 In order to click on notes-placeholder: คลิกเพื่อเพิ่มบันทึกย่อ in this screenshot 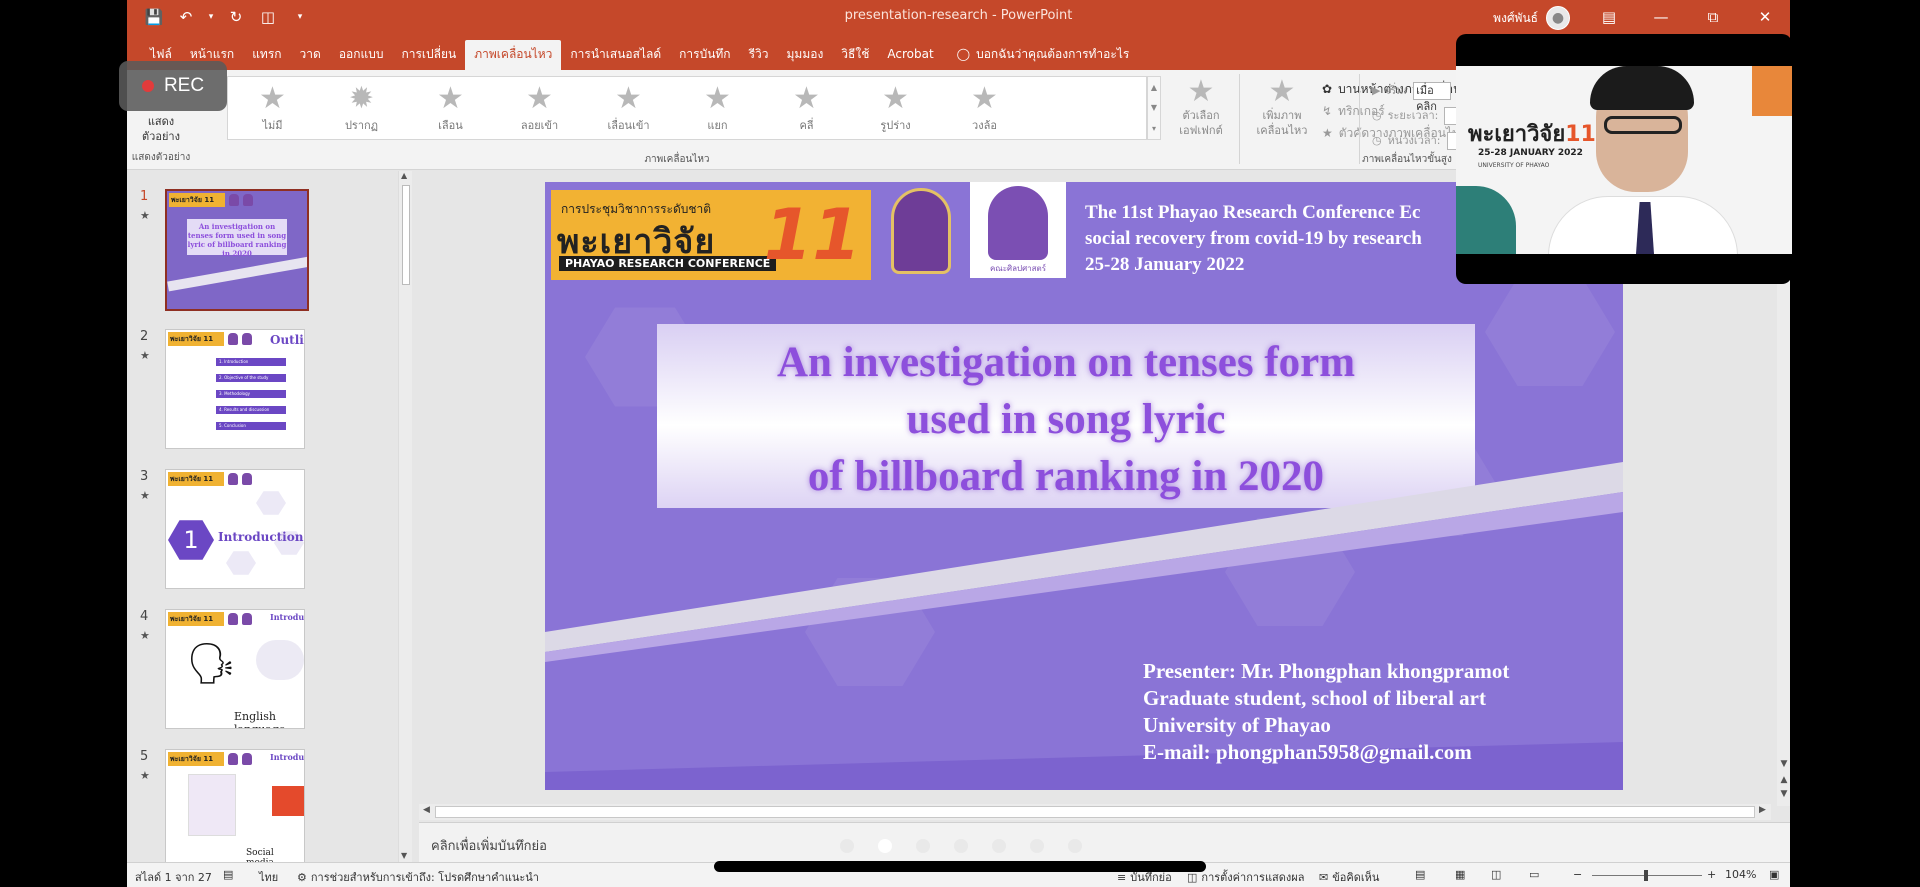, I will do `click(489, 846)`.